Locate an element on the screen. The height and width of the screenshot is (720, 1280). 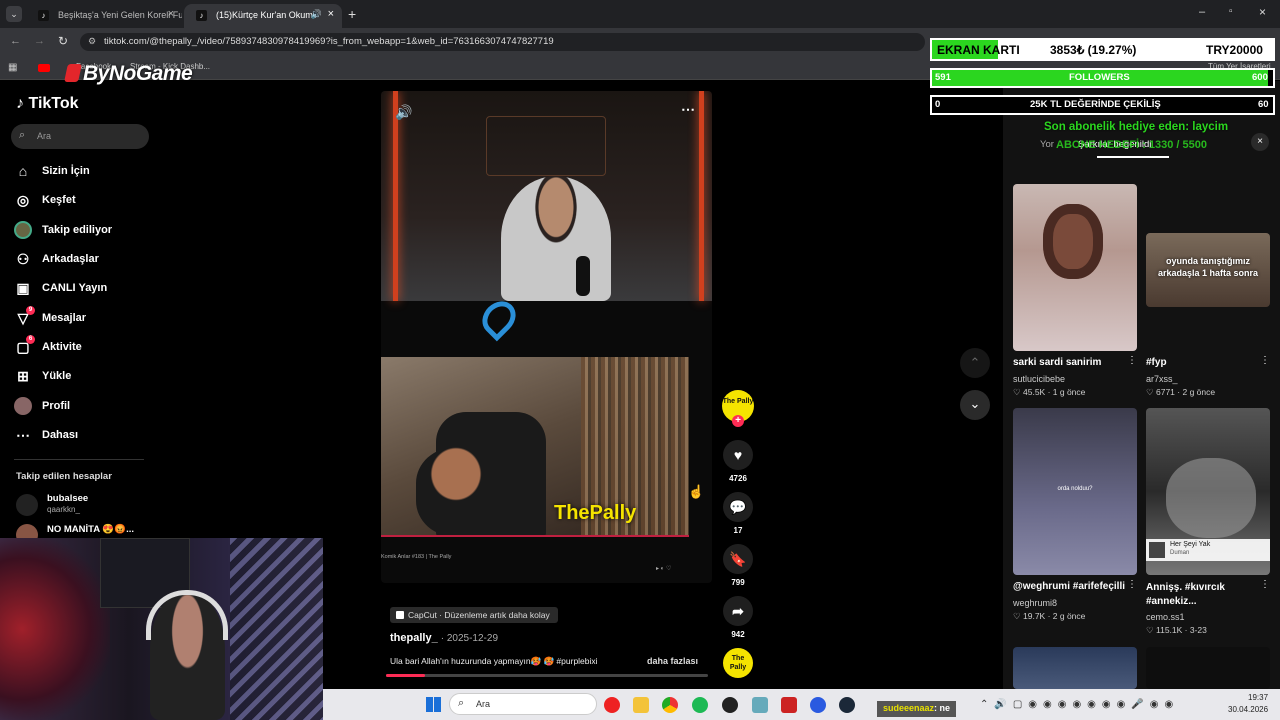
panel-close-button: × is located at coordinates (1260, 142).